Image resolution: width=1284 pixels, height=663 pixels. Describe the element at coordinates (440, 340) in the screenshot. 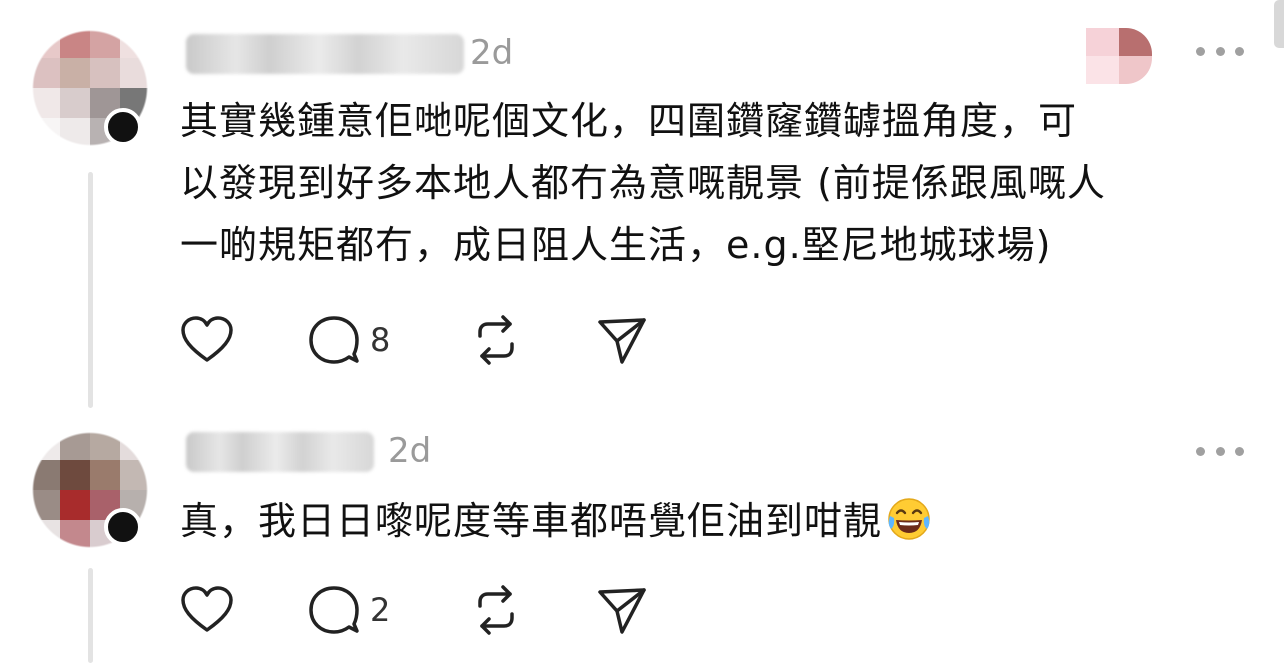

I see `action-bar: 8` at that location.